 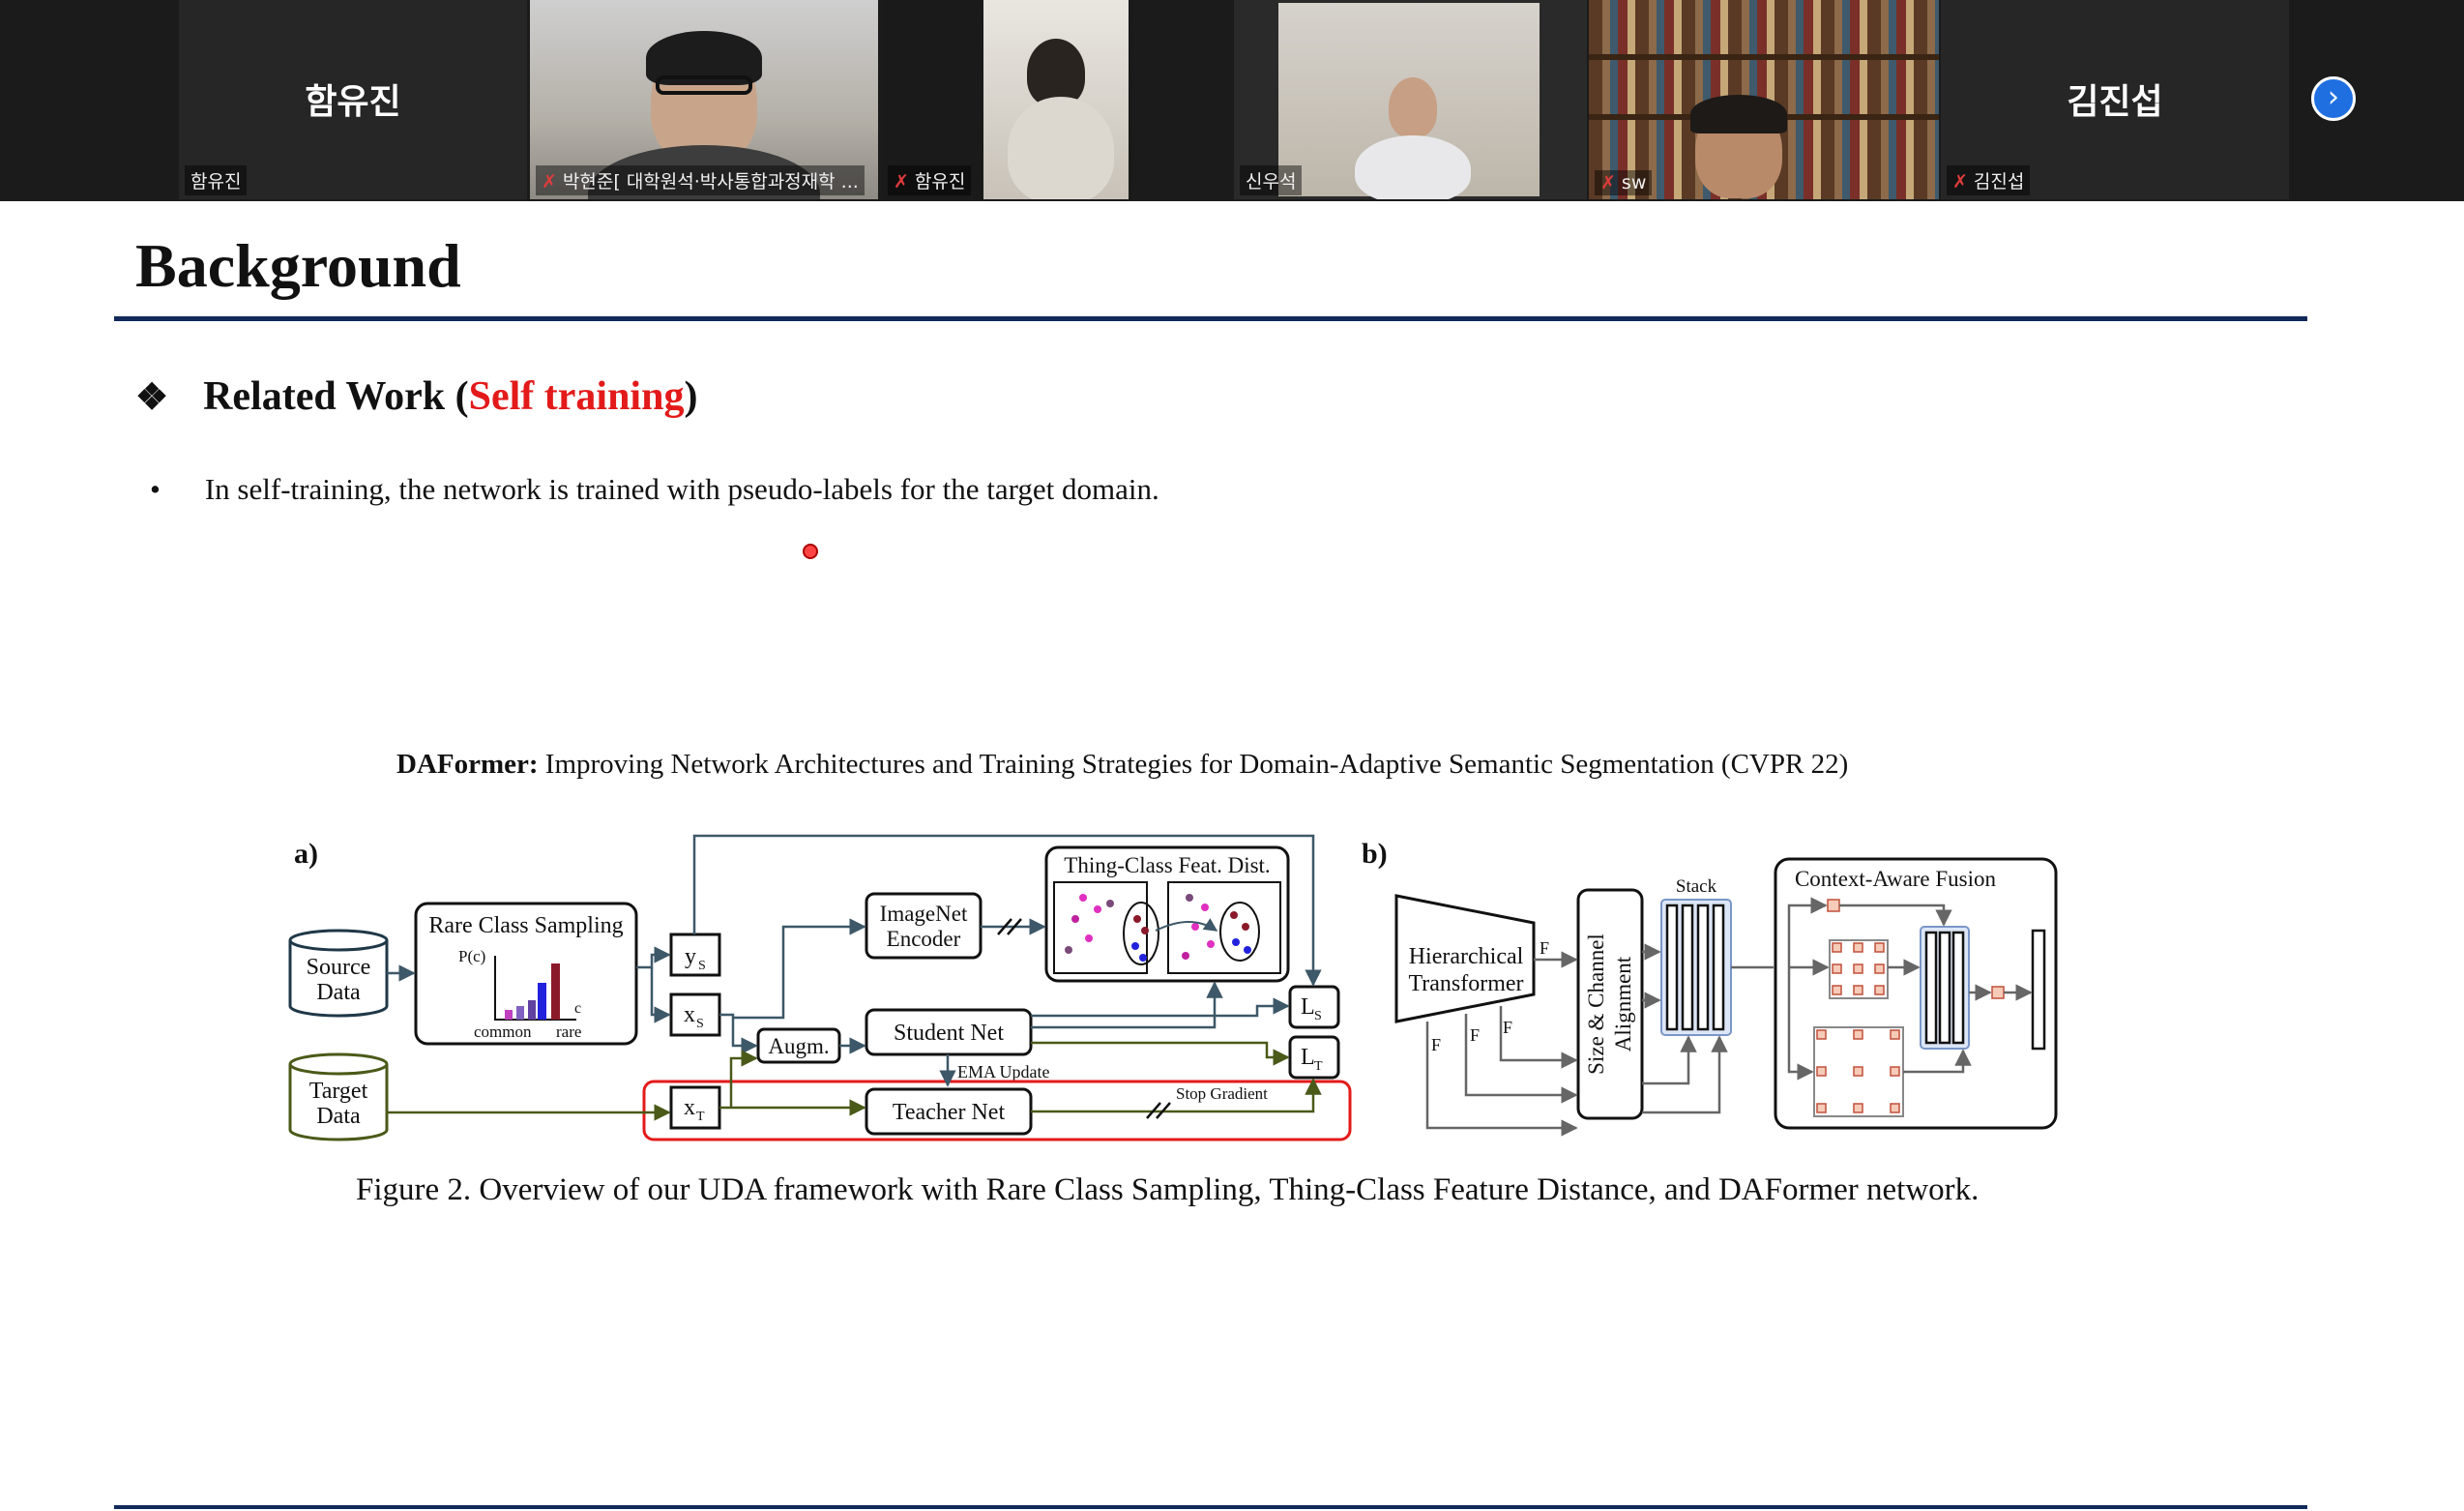 I want to click on svg-text: Thing-Class Feat. Dist., so click(x=1167, y=865).